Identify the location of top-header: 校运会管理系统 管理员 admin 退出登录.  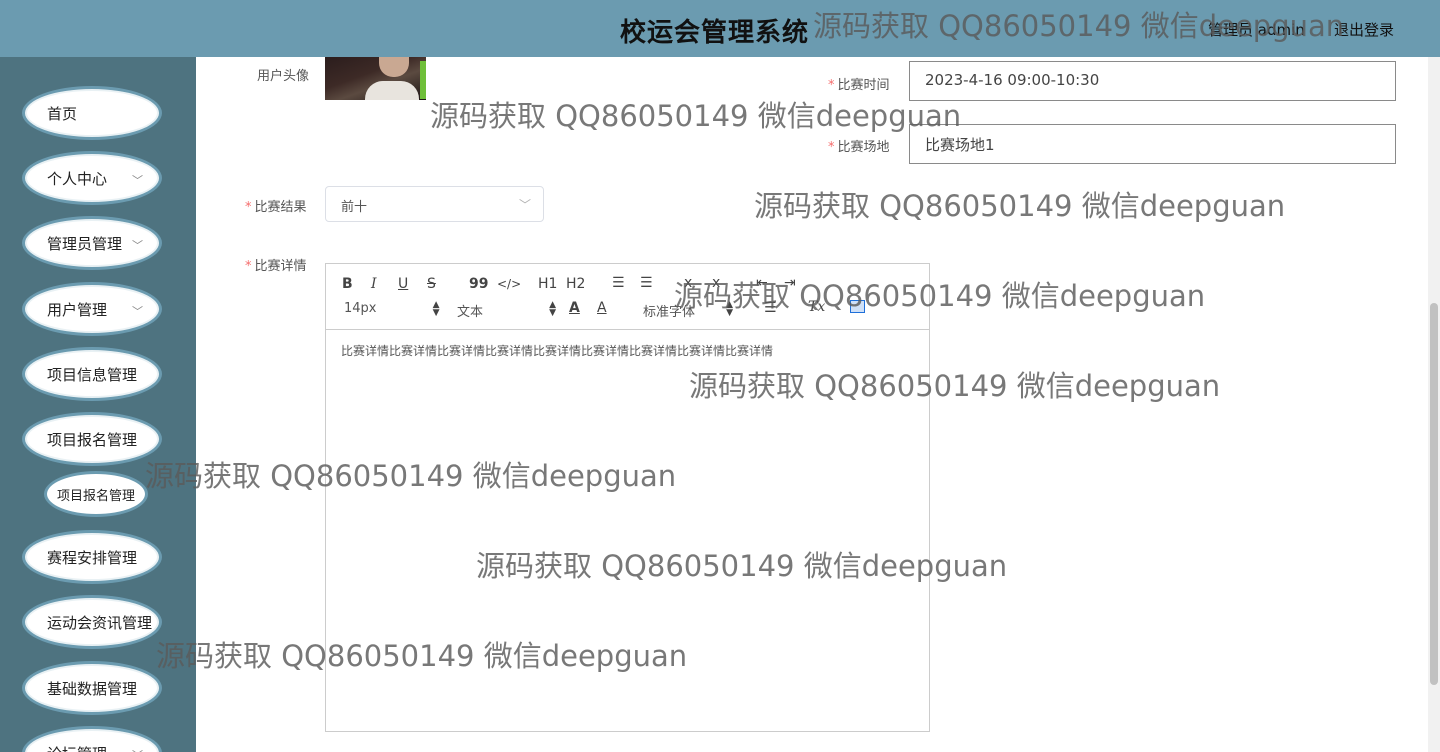
(720, 28).